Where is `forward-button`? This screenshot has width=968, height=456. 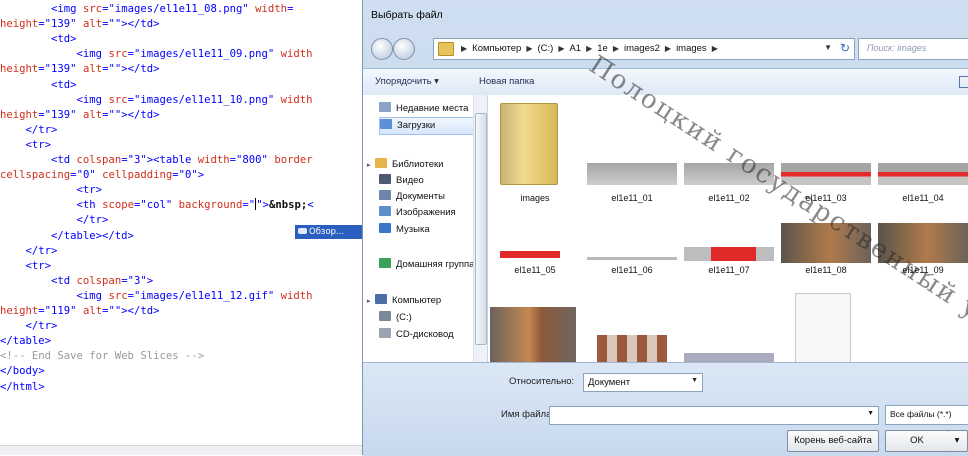
forward-button is located at coordinates (404, 49).